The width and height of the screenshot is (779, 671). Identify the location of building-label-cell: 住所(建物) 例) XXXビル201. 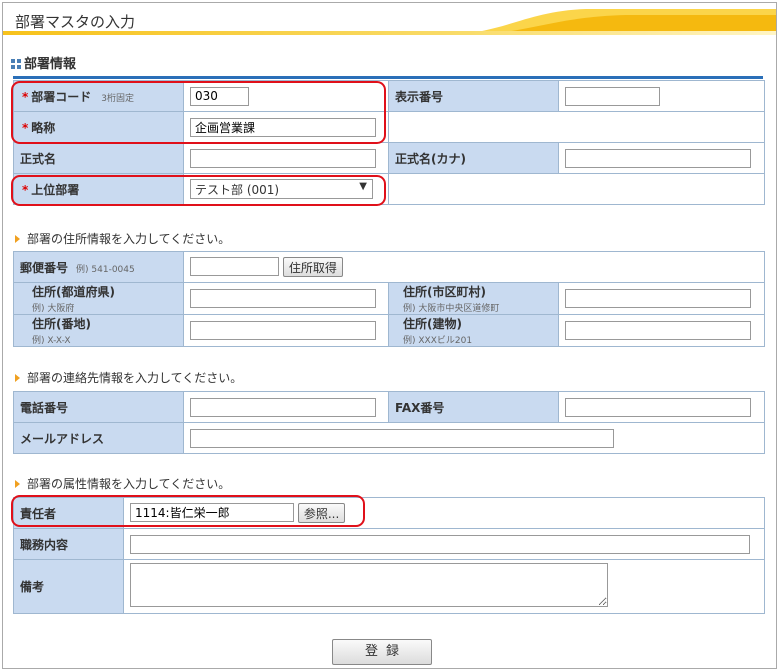
(473, 330).